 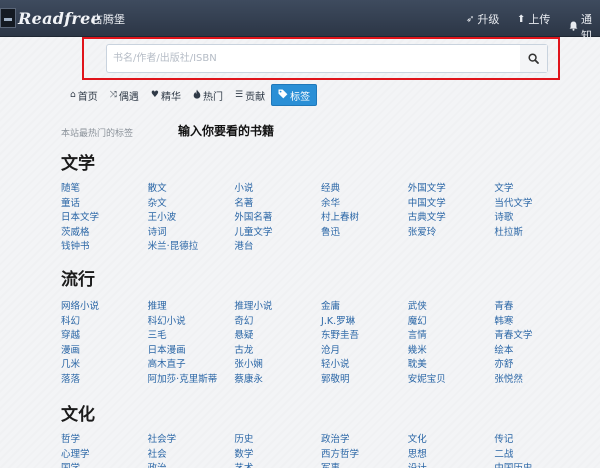 I want to click on tag-link: 经典, so click(x=364, y=189).